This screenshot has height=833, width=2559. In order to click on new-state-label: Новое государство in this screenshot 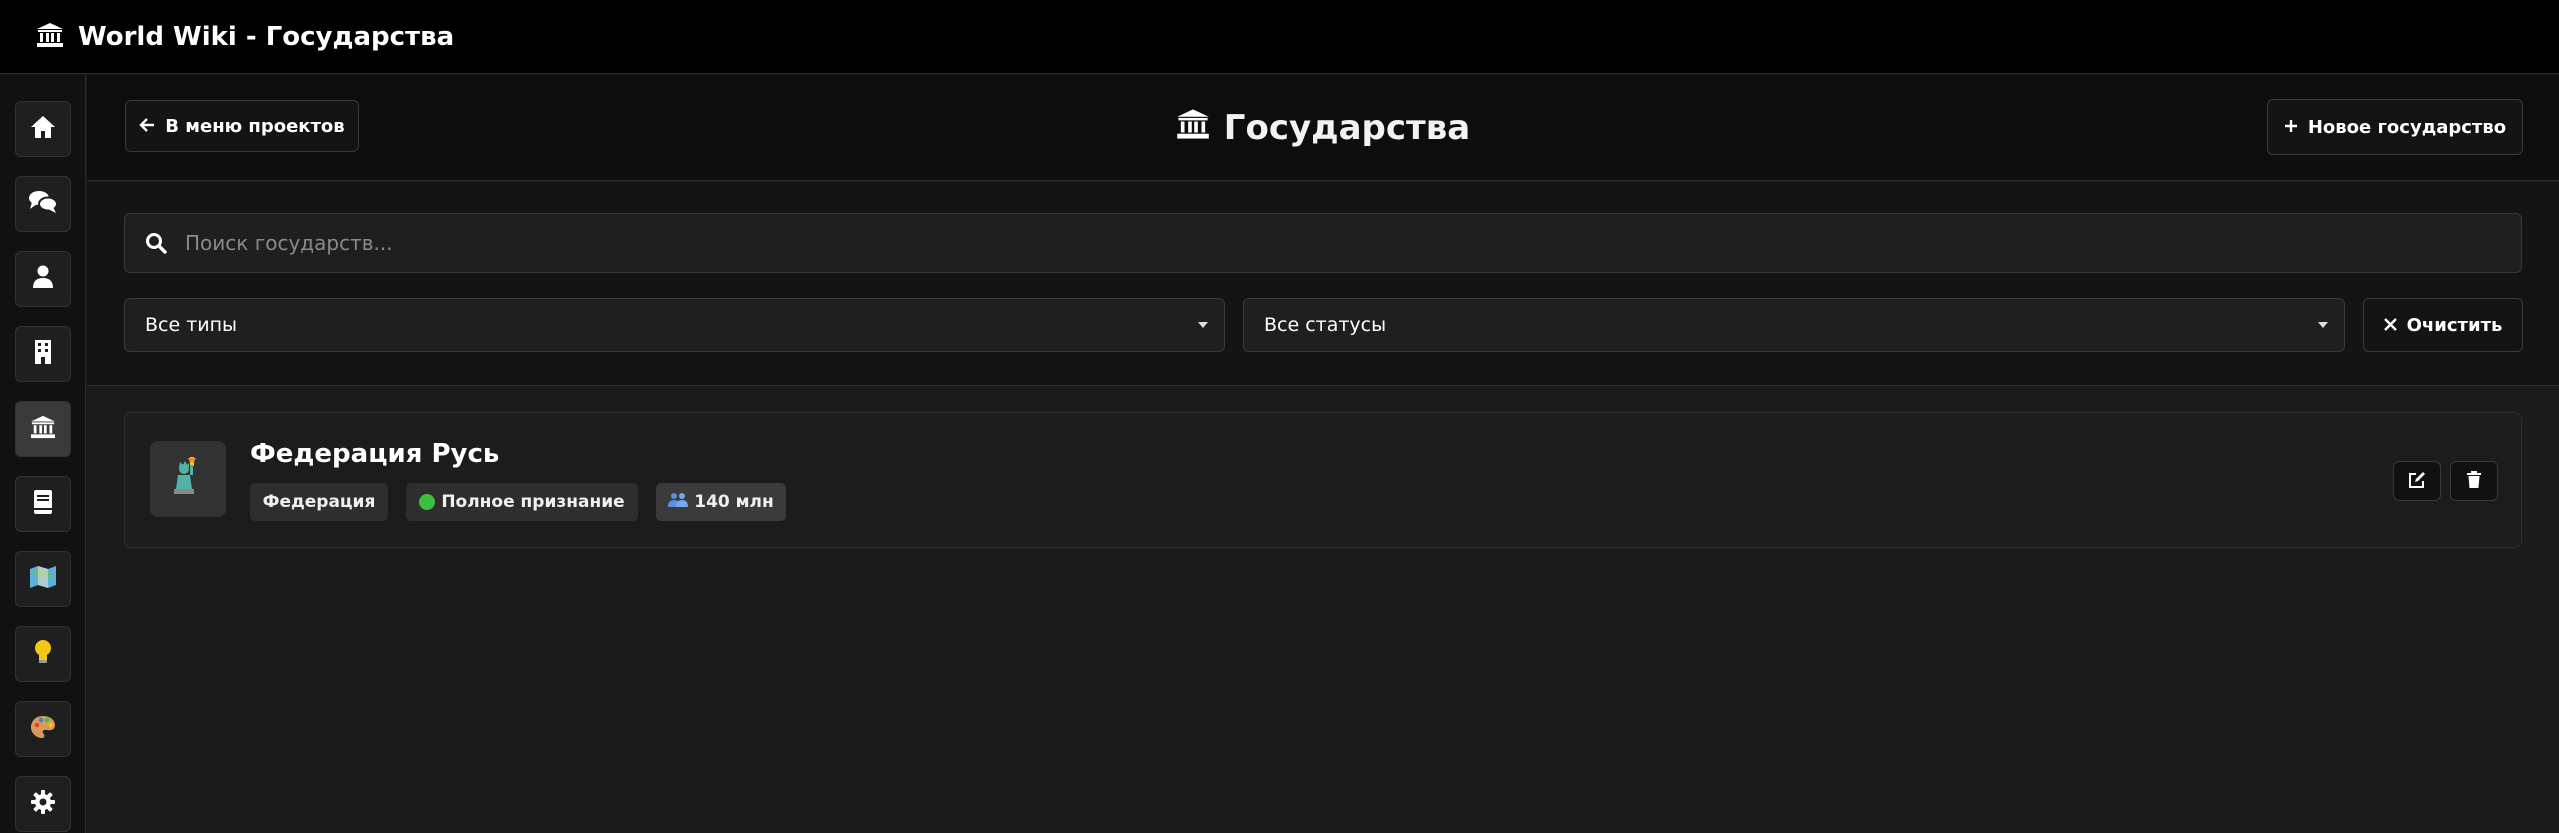, I will do `click(2407, 127)`.